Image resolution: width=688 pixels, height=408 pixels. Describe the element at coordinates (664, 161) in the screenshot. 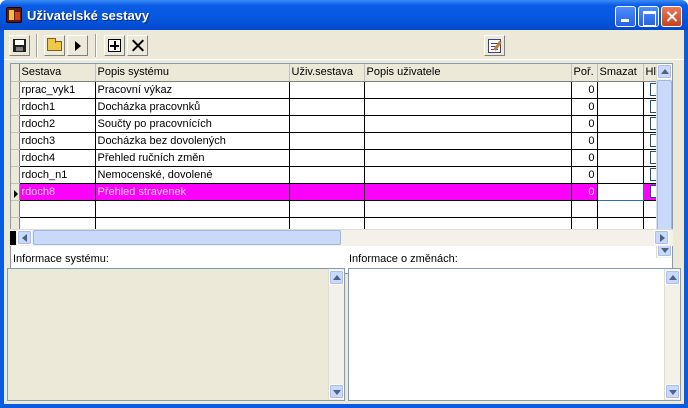

I see `vertical-scroll-thumb` at that location.